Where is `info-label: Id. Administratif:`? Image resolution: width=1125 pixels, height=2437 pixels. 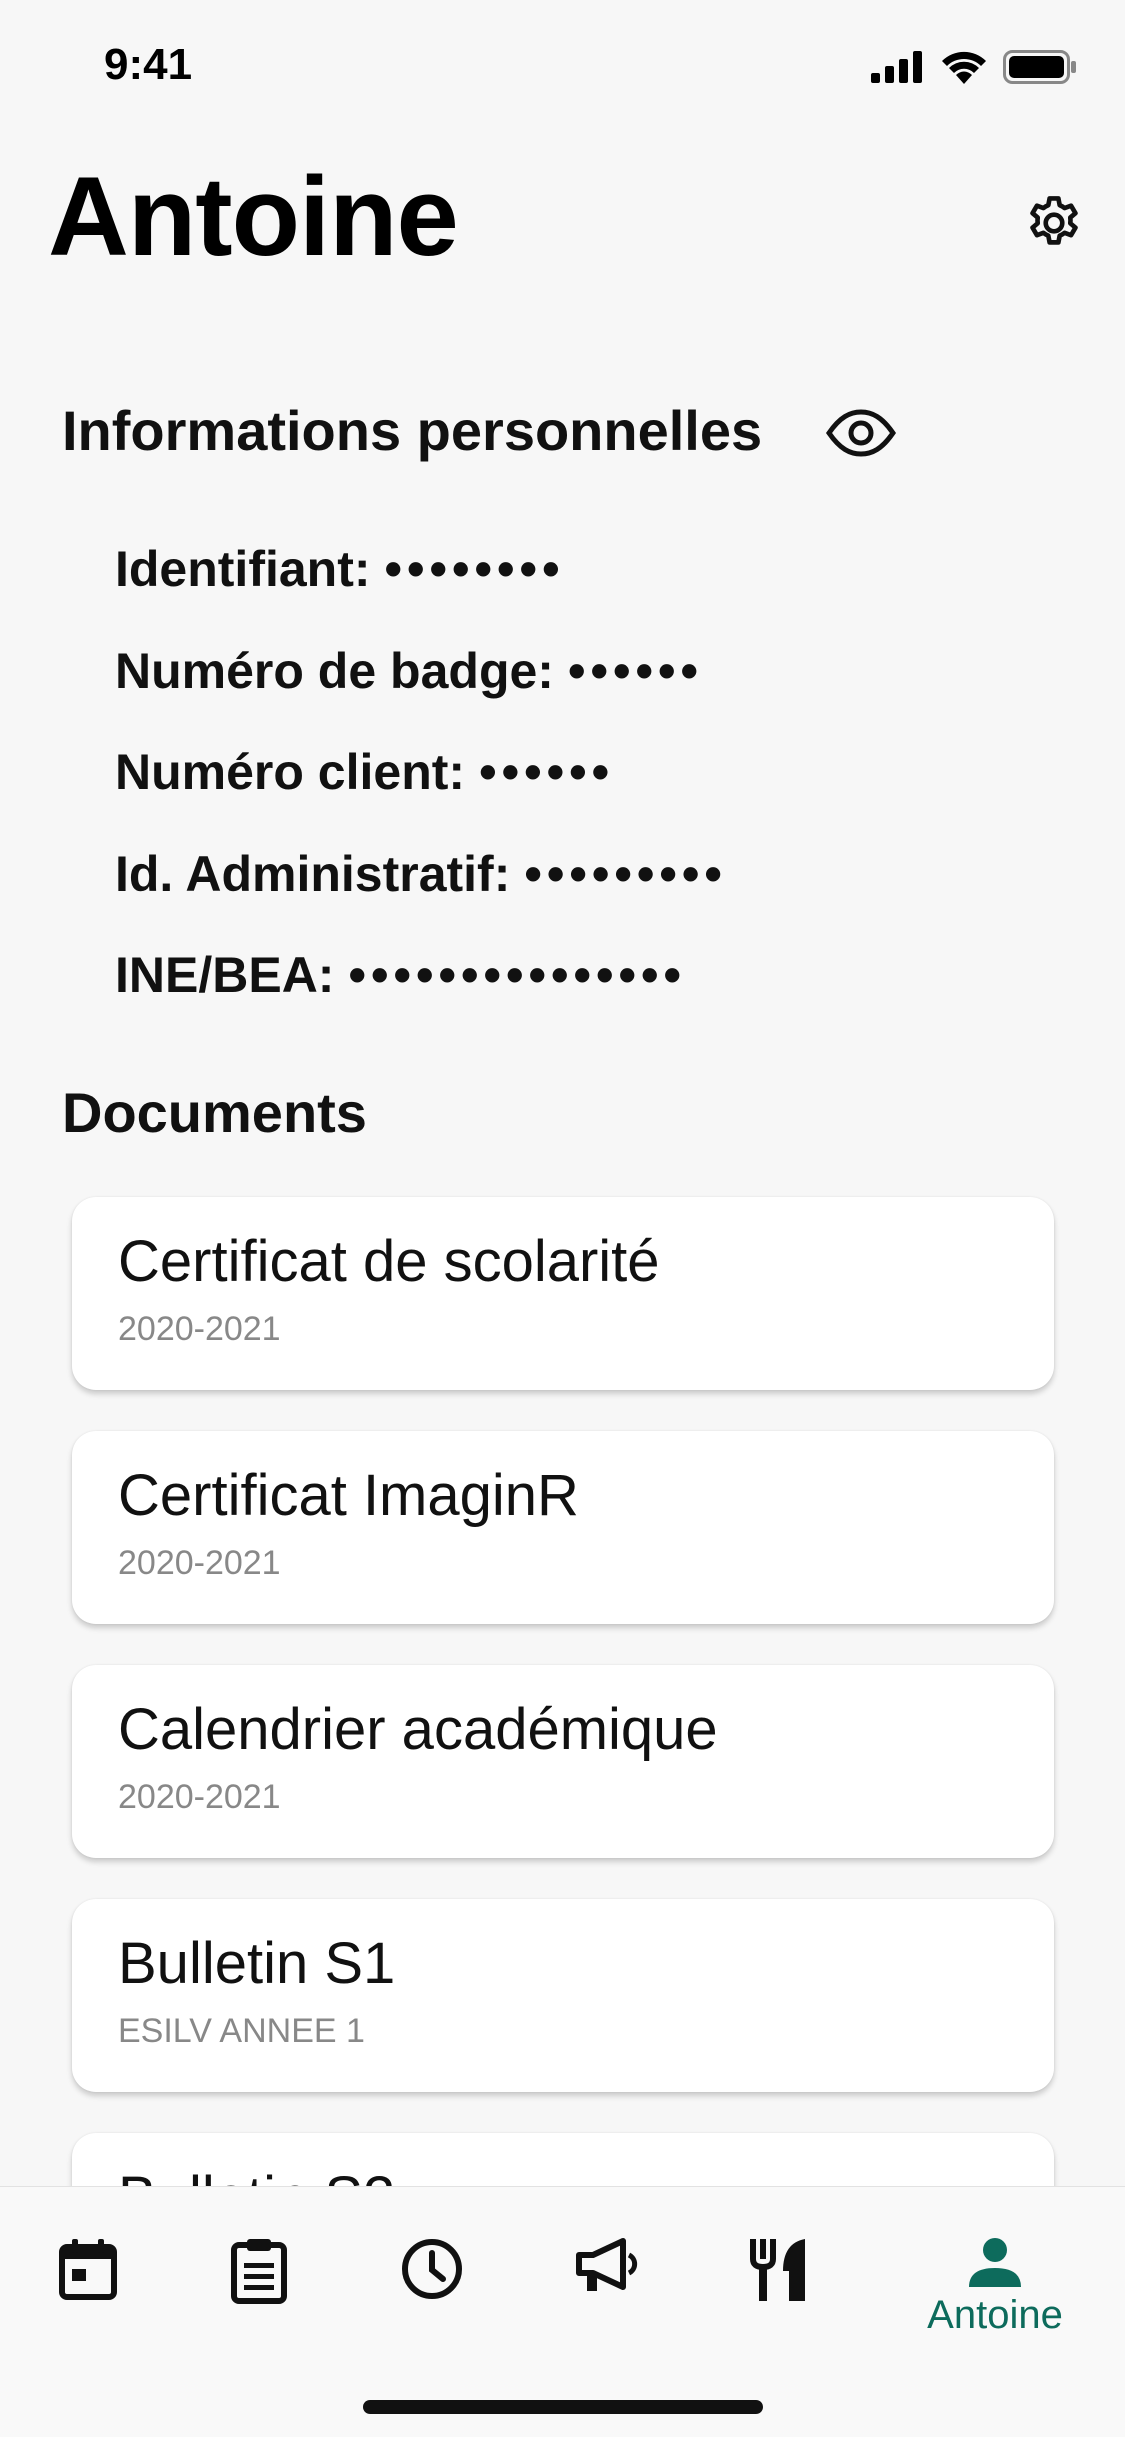 info-label: Id. Administratif: is located at coordinates (313, 873).